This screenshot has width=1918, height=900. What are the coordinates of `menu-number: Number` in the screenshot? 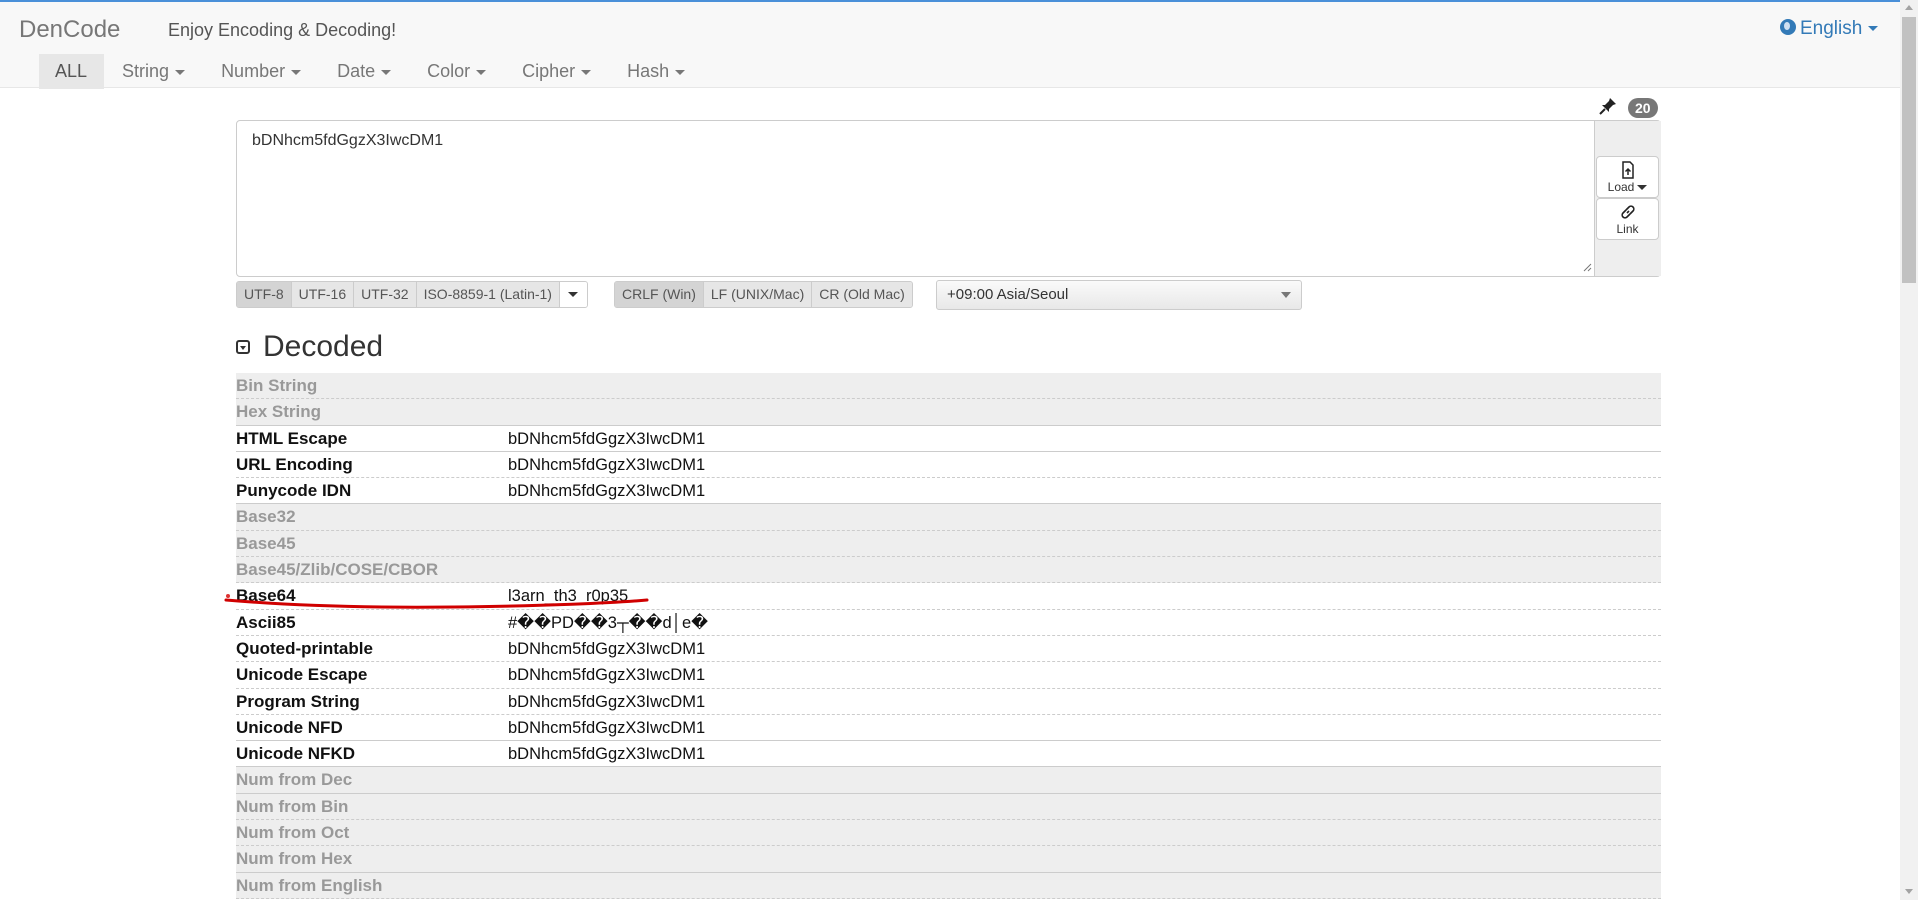 It's located at (261, 71).